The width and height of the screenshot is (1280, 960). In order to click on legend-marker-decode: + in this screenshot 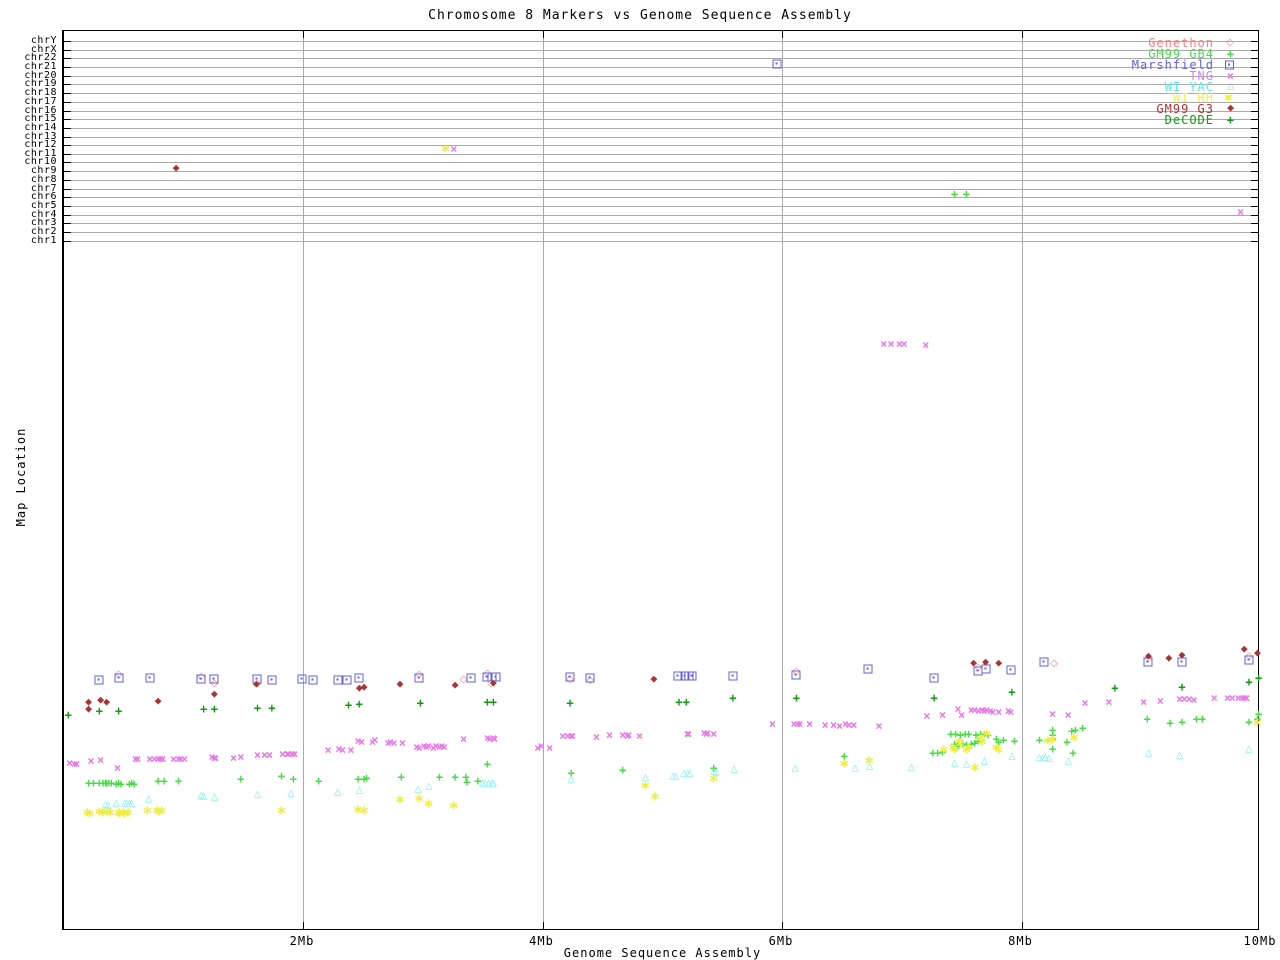, I will do `click(1230, 120)`.